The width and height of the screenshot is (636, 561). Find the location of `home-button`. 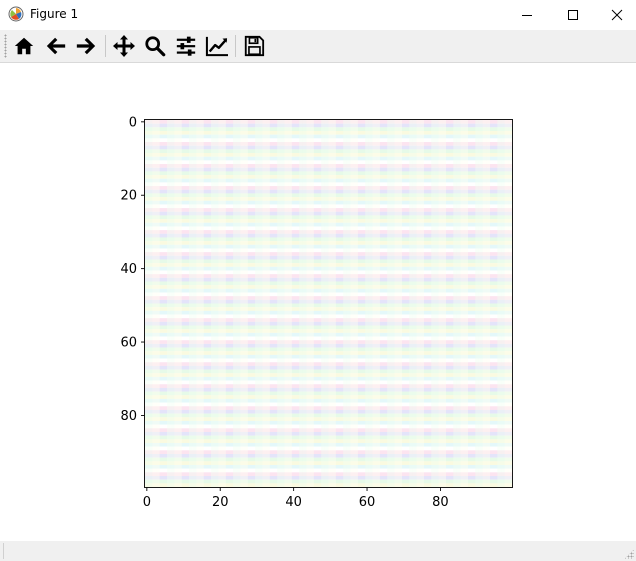

home-button is located at coordinates (24, 46).